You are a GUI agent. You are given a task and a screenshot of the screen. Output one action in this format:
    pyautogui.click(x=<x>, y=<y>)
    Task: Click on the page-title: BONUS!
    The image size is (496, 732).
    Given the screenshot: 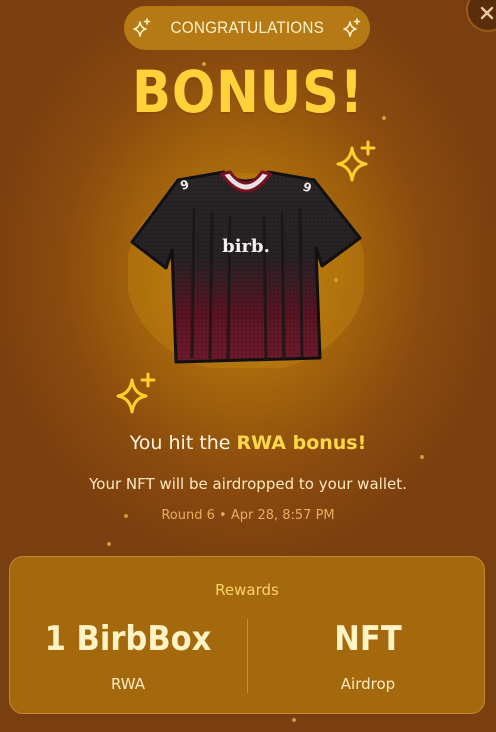 What is the action you would take?
    pyautogui.click(x=248, y=92)
    